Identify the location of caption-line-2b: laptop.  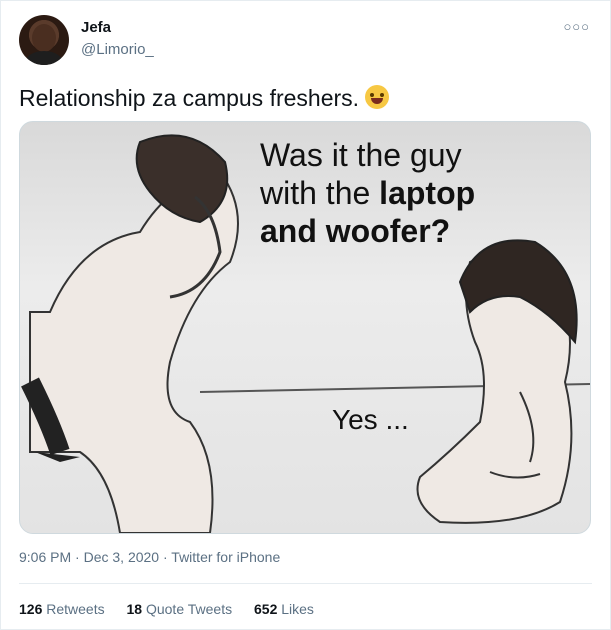
(427, 193).